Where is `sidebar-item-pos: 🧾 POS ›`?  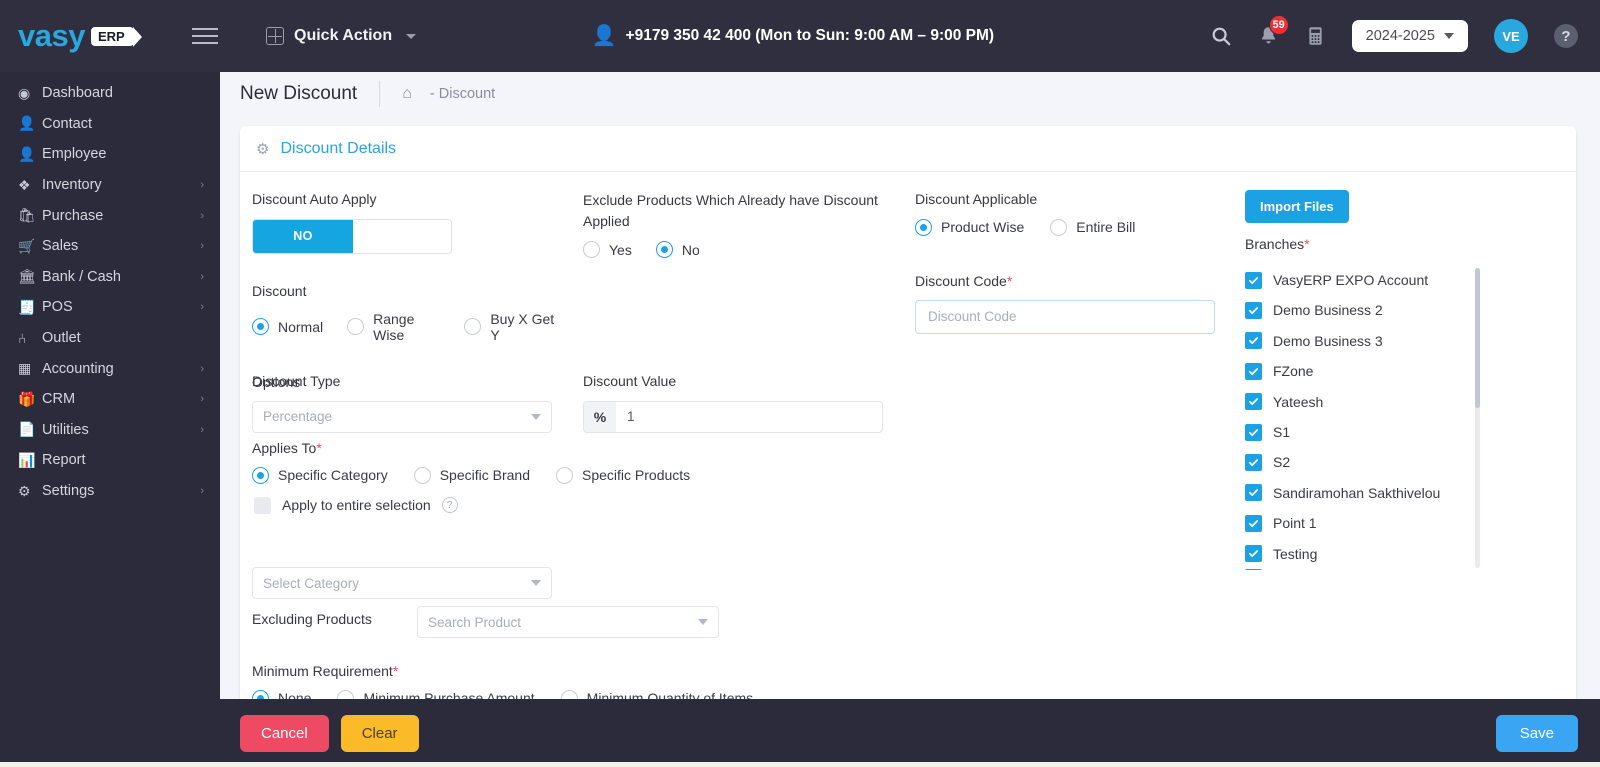
sidebar-item-pos: 🧾 POS › is located at coordinates (110, 307).